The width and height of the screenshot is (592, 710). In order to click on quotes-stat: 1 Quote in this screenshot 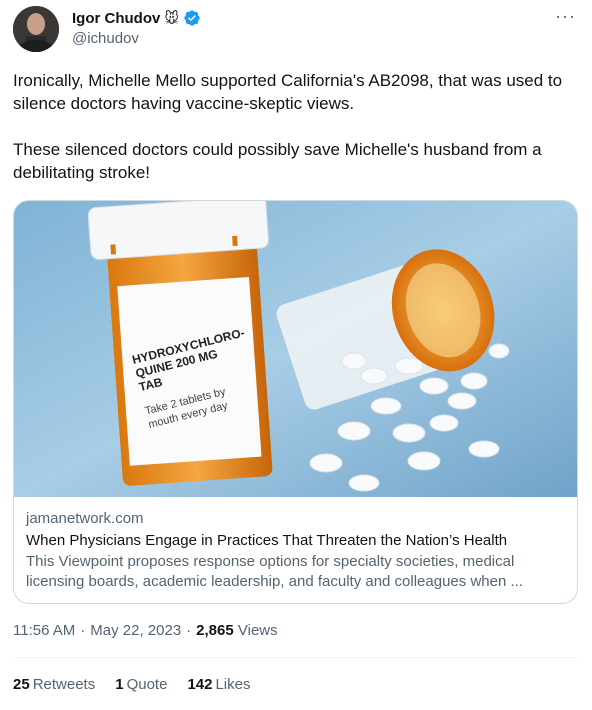, I will do `click(141, 684)`.